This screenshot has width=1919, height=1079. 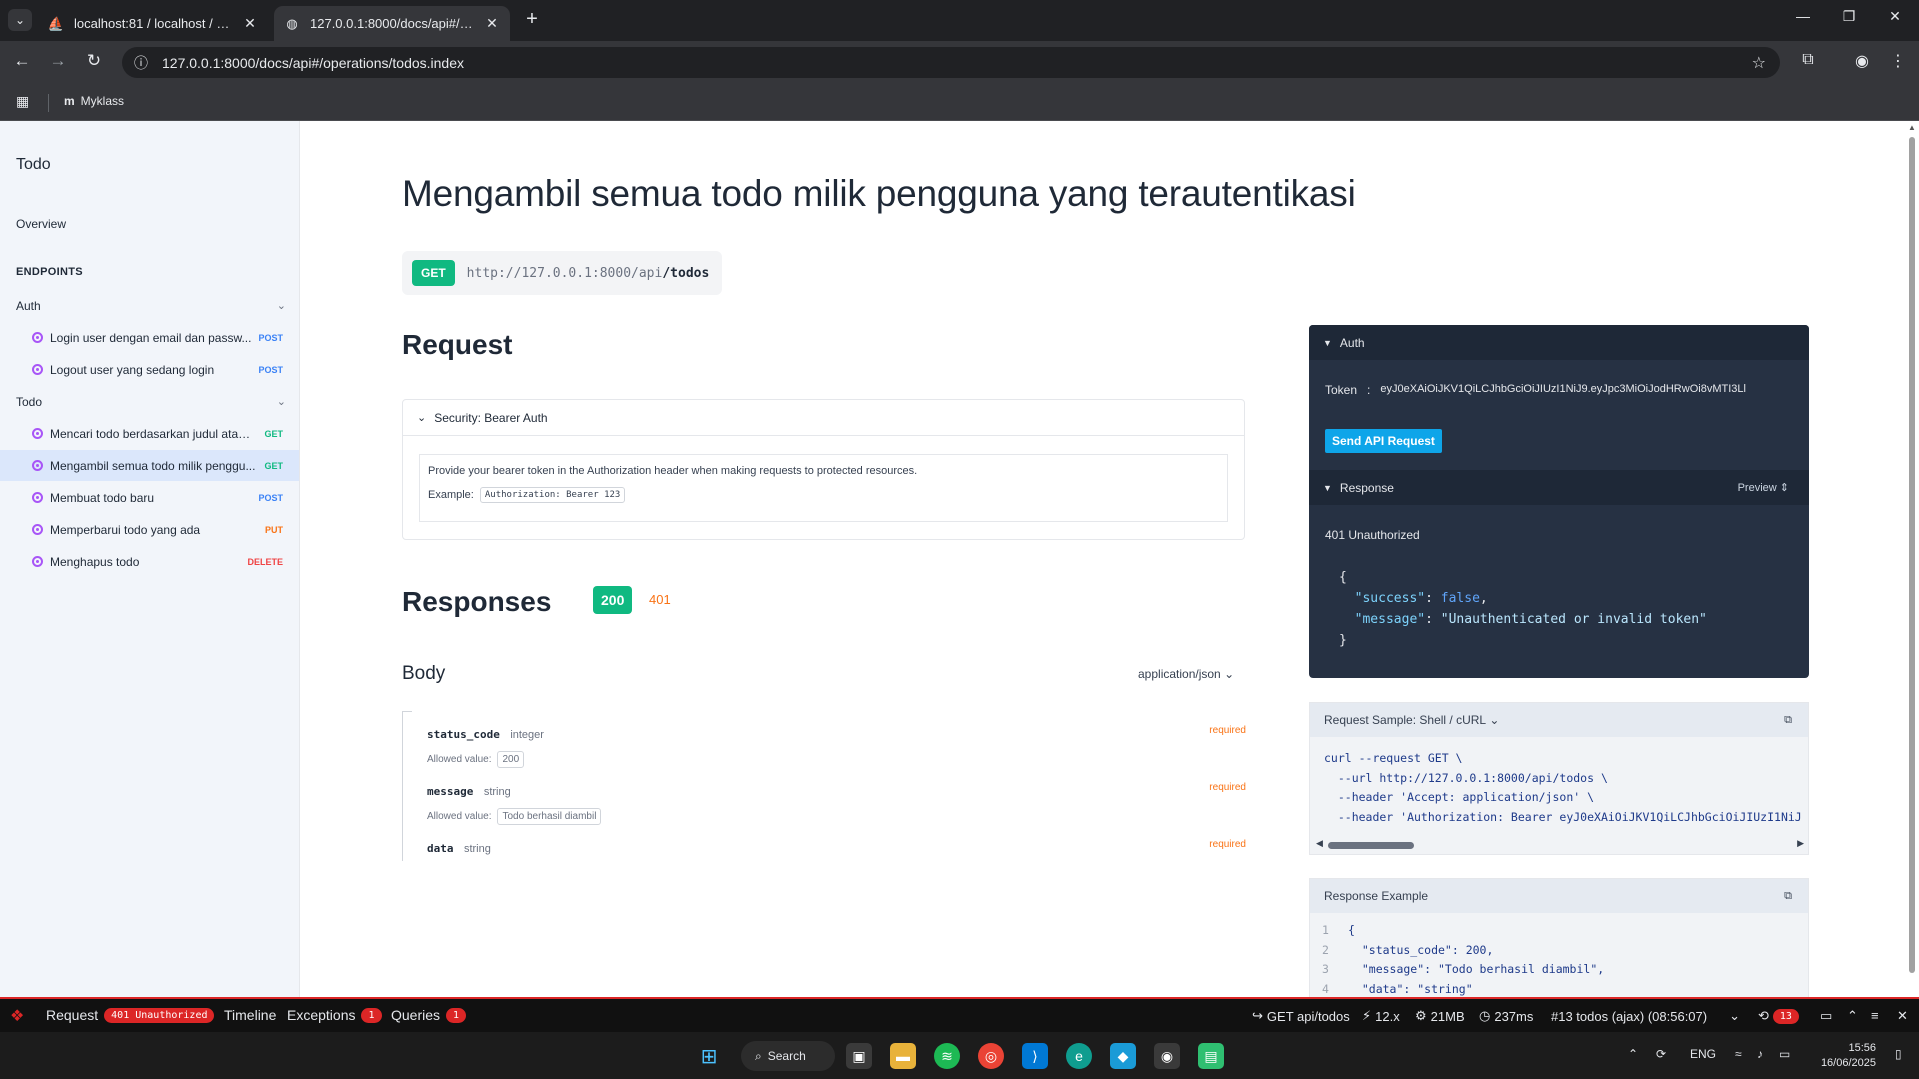 I want to click on spotify-icon: ≋, so click(x=947, y=1056).